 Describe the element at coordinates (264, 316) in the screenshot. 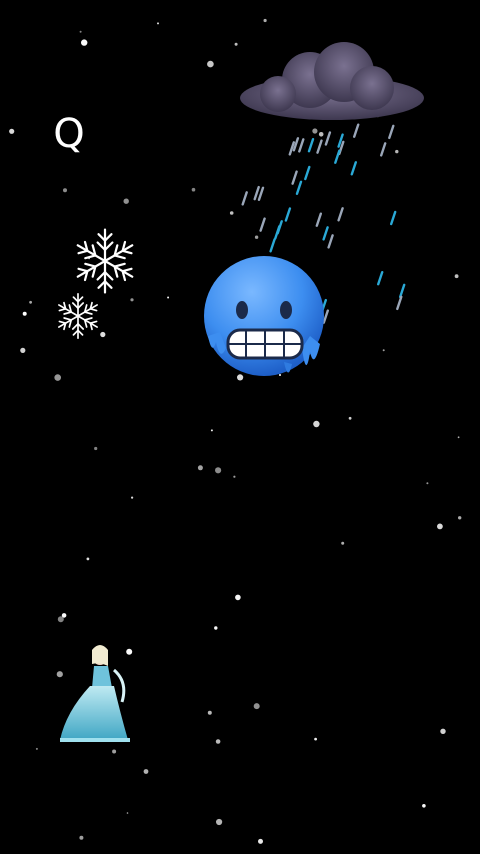

I see `cold-face-icon` at that location.